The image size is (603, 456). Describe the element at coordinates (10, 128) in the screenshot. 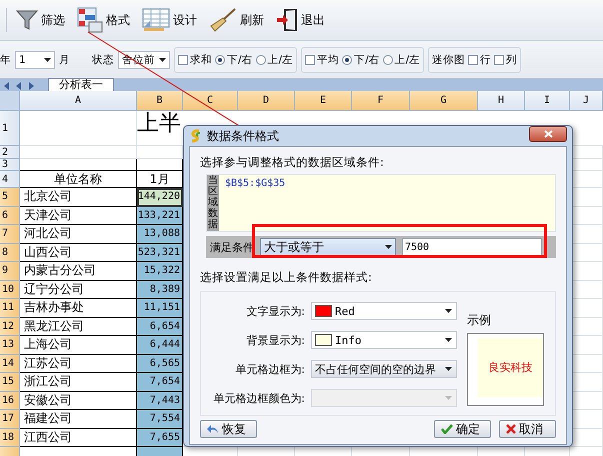

I see `row-header: 1` at that location.